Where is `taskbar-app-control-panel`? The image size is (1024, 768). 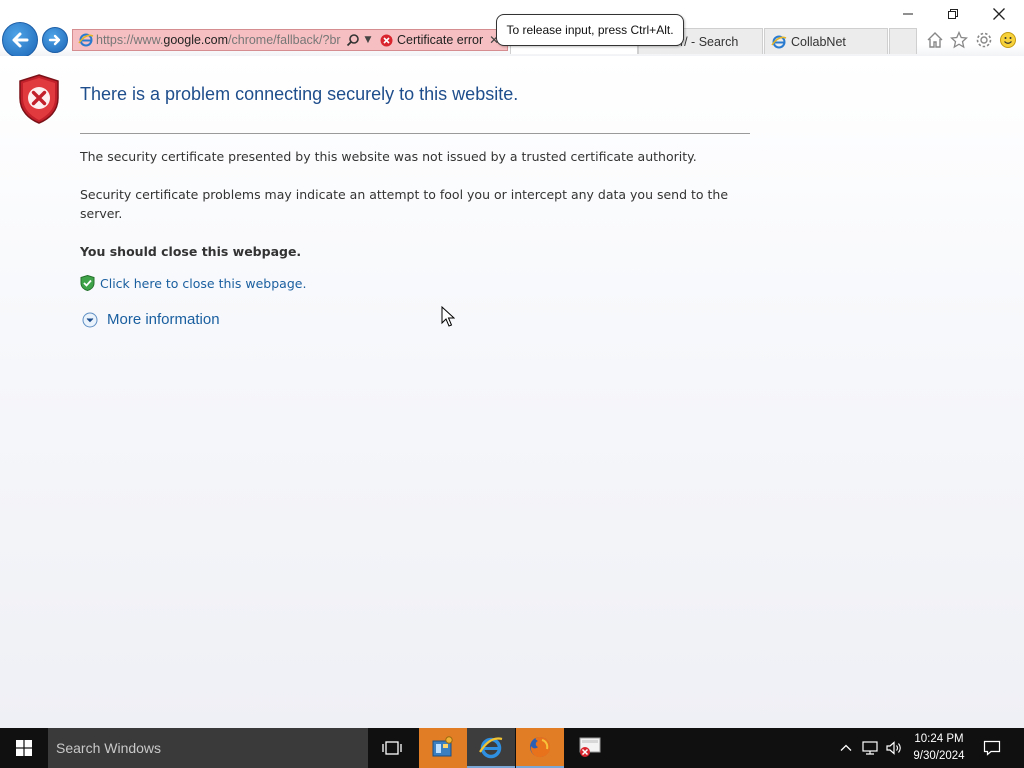
taskbar-app-control-panel is located at coordinates (443, 748).